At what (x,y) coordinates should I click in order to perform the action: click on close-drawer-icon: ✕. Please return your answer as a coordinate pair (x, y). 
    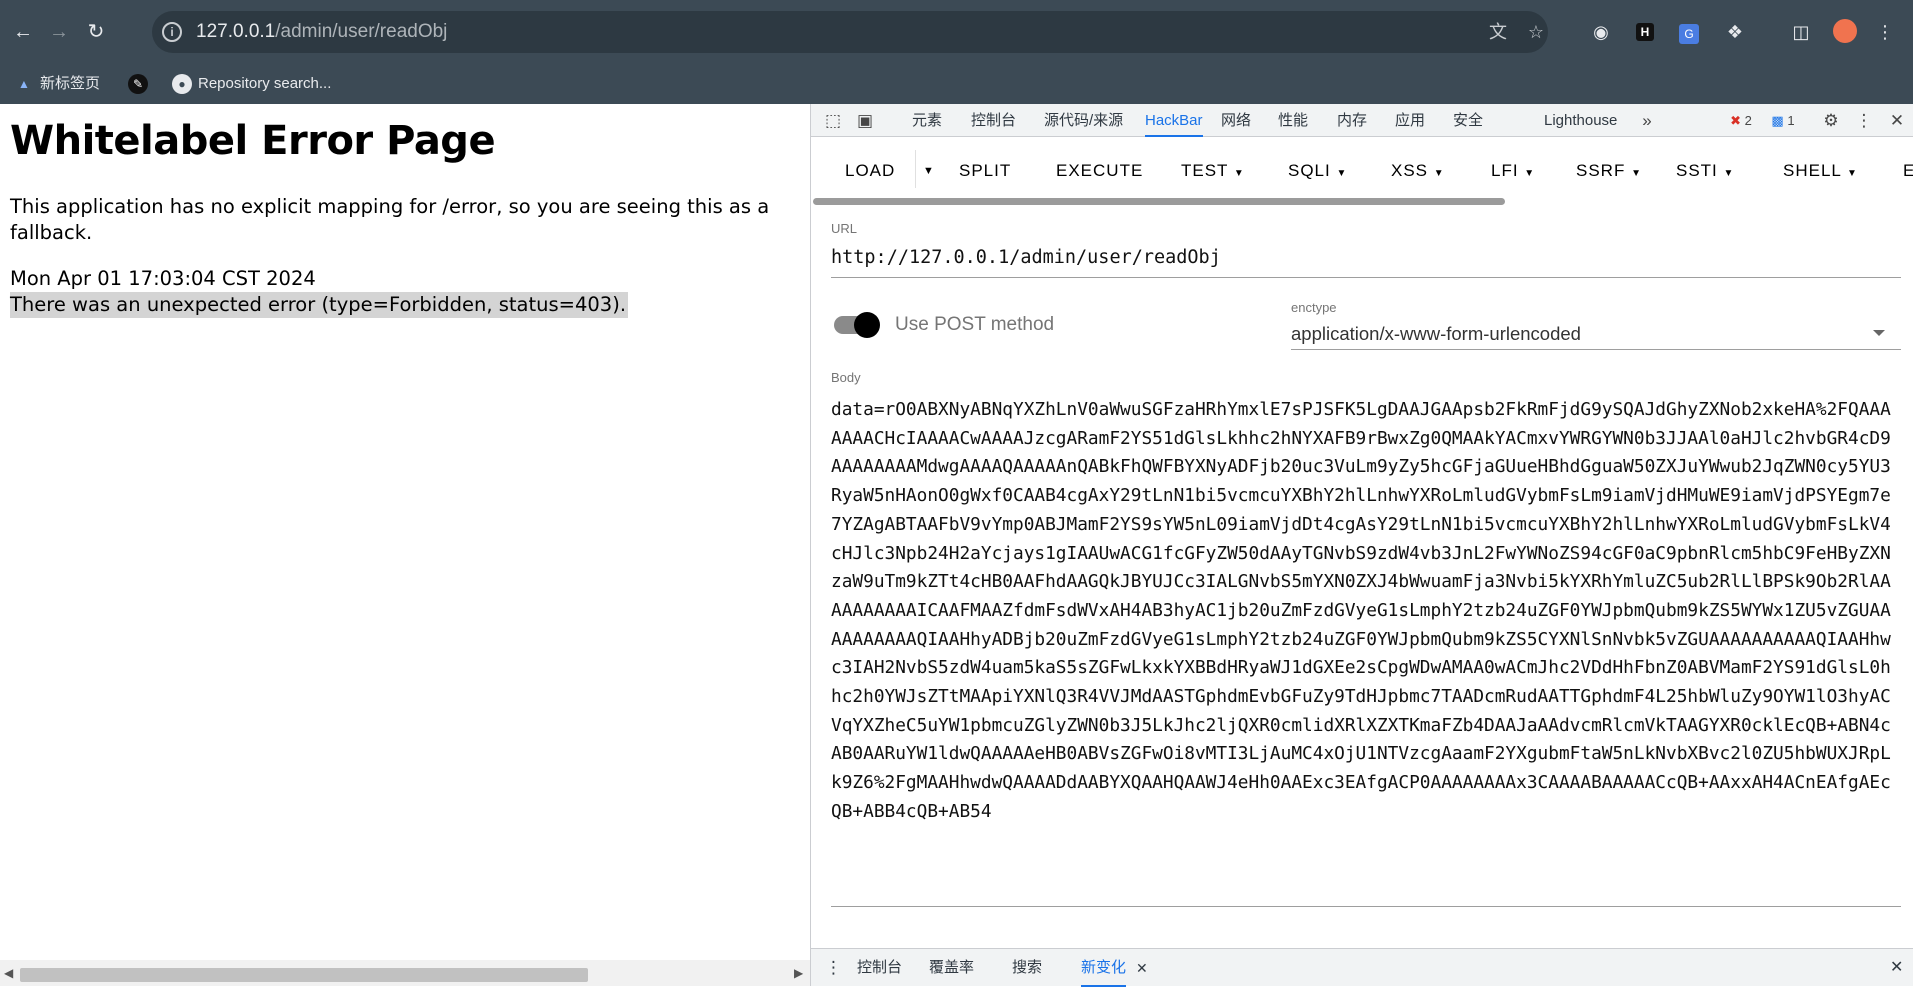
    Looking at the image, I should click on (1896, 968).